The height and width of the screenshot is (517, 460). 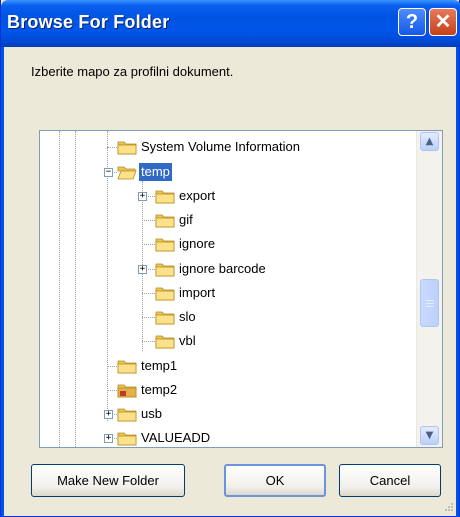 I want to click on tree-item-ignore-barcode: + ignore barcode, so click(x=225, y=269).